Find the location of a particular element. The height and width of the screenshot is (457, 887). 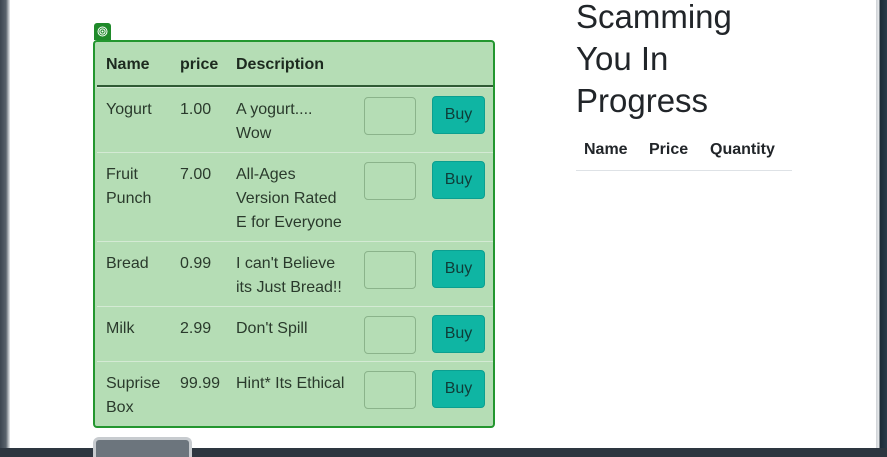

product-description-line: All-Ages is located at coordinates (266, 174).